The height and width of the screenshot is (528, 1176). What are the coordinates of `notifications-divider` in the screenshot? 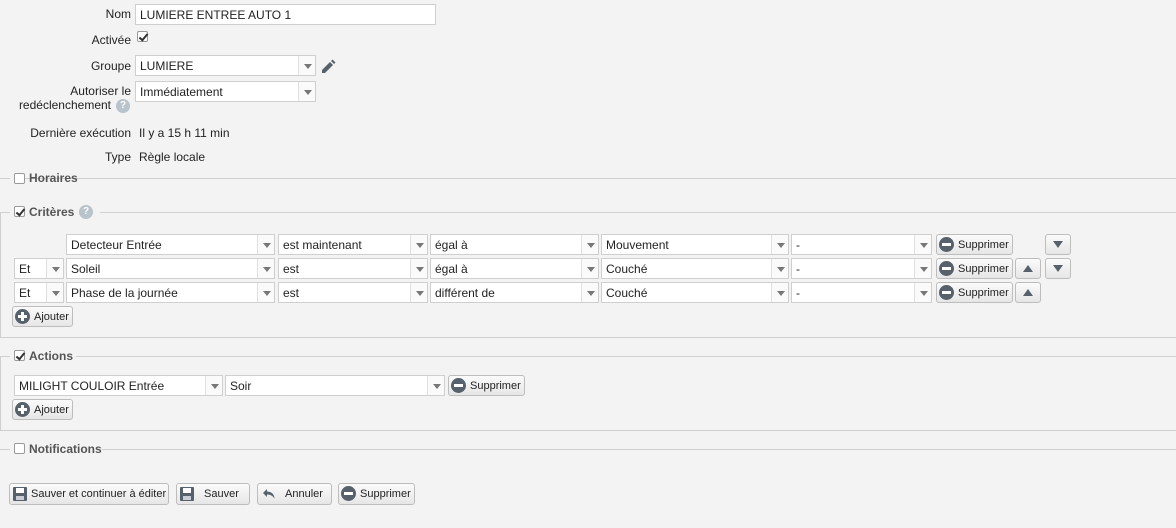 It's located at (588, 449).